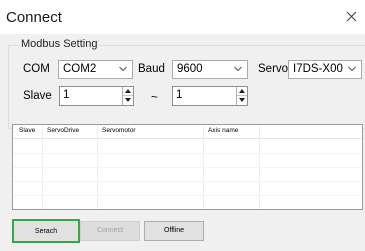  I want to click on com-label: COM, so click(36, 69).